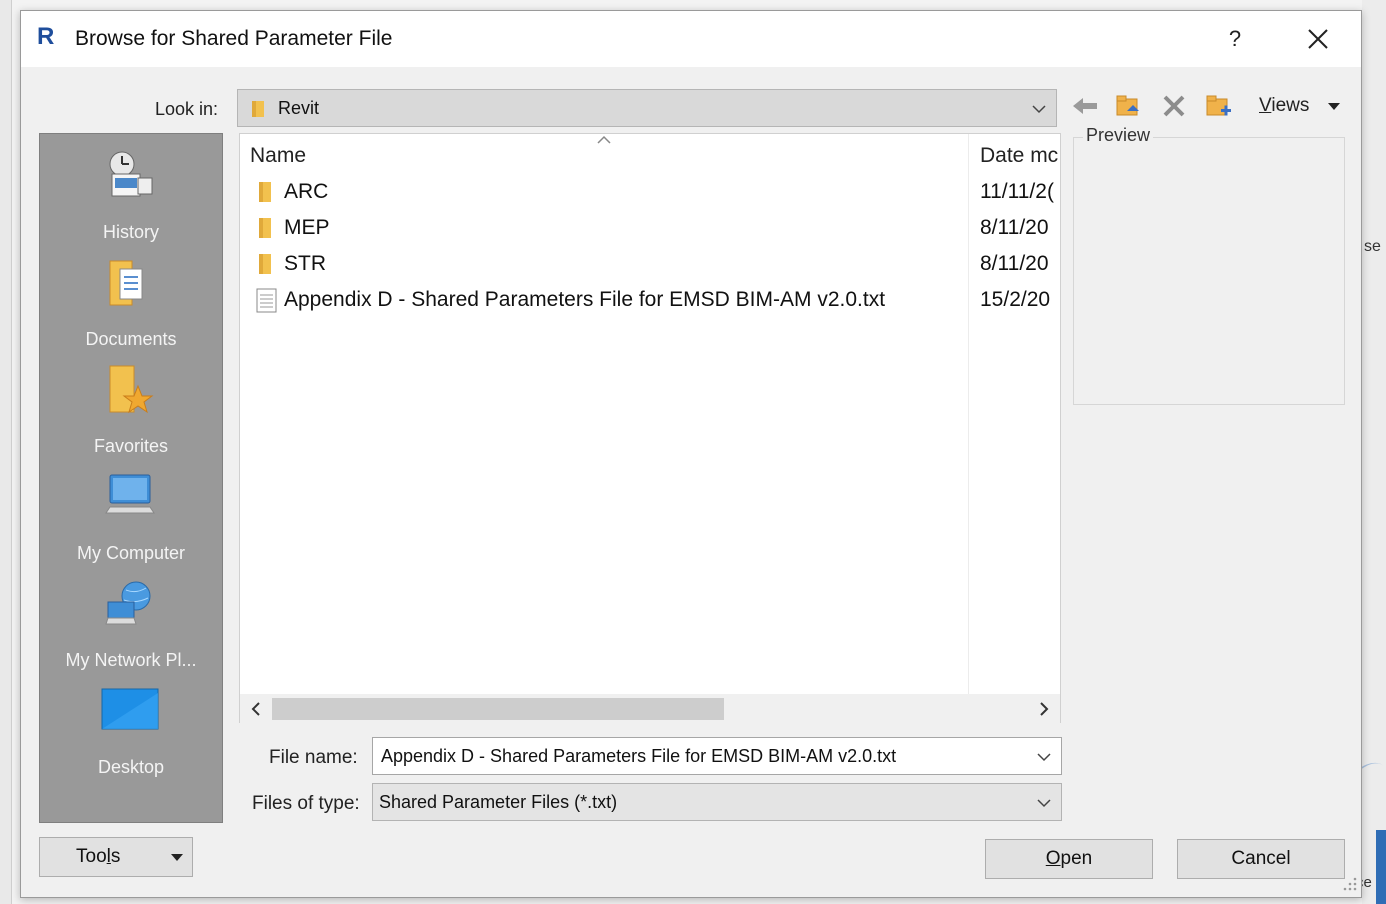 The image size is (1386, 904). Describe the element at coordinates (1235, 39) in the screenshot. I see `help-button: ?` at that location.